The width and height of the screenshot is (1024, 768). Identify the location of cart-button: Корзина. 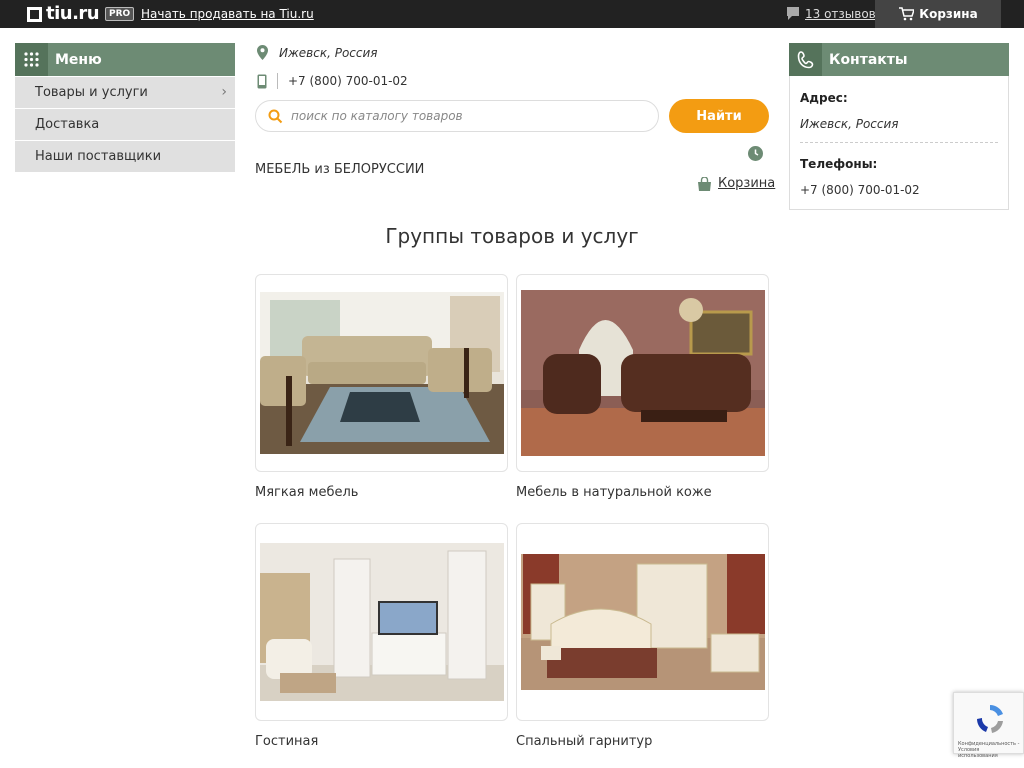
(938, 14).